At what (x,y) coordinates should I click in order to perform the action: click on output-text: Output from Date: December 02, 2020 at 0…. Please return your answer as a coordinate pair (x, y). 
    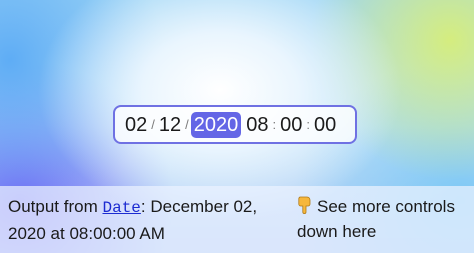
    Looking at the image, I should click on (148, 220).